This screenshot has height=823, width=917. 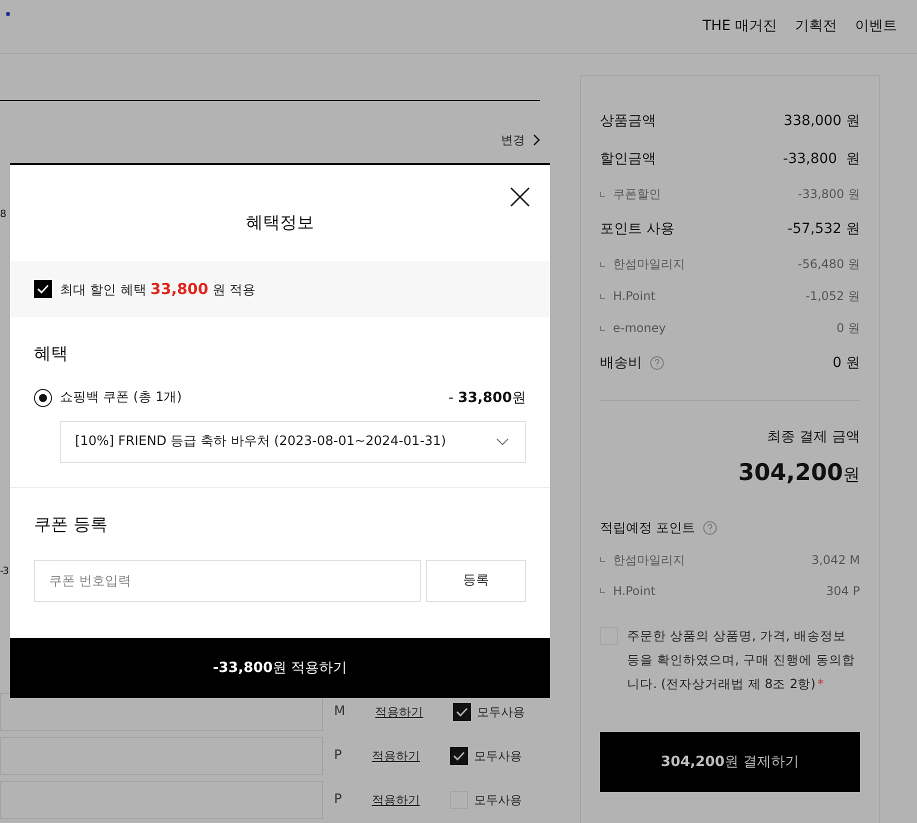 I want to click on register-button: 등록, so click(x=476, y=581).